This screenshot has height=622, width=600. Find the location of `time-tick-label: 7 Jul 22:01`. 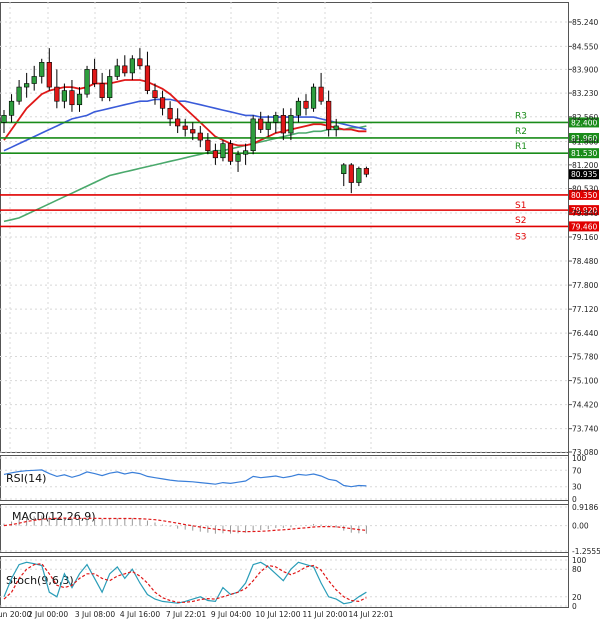

time-tick-label: 7 Jul 22:01 is located at coordinates (186, 614).